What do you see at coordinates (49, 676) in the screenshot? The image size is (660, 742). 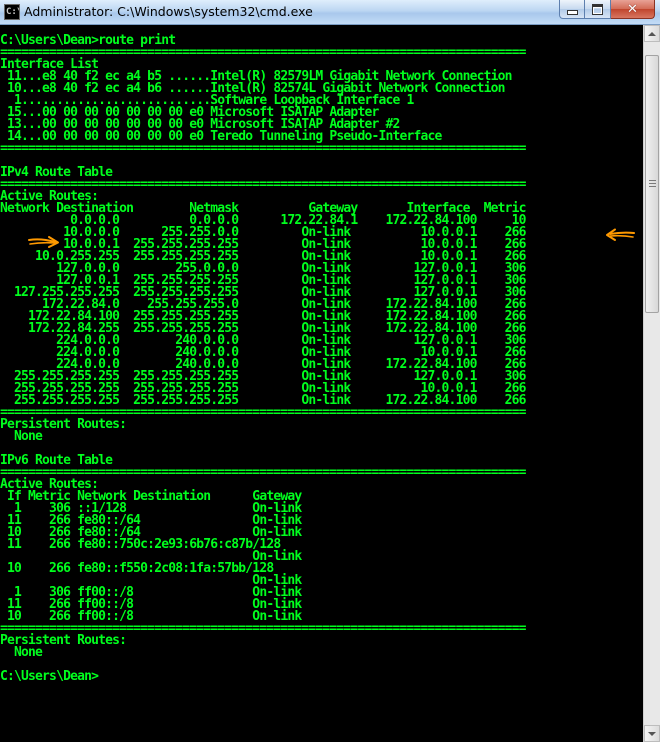 I see `console-line: C:\Users\Dean>` at bounding box center [49, 676].